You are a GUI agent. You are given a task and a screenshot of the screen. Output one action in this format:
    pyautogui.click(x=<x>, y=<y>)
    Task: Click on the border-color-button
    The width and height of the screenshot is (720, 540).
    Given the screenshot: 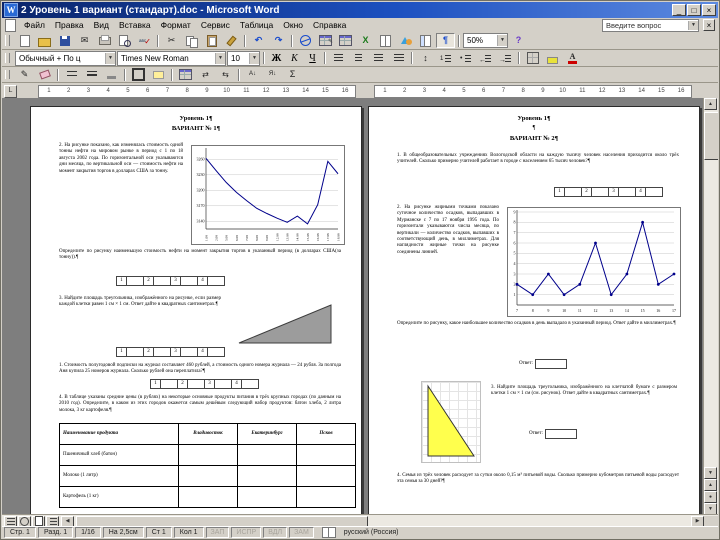 What is the action you would take?
    pyautogui.click(x=111, y=74)
    